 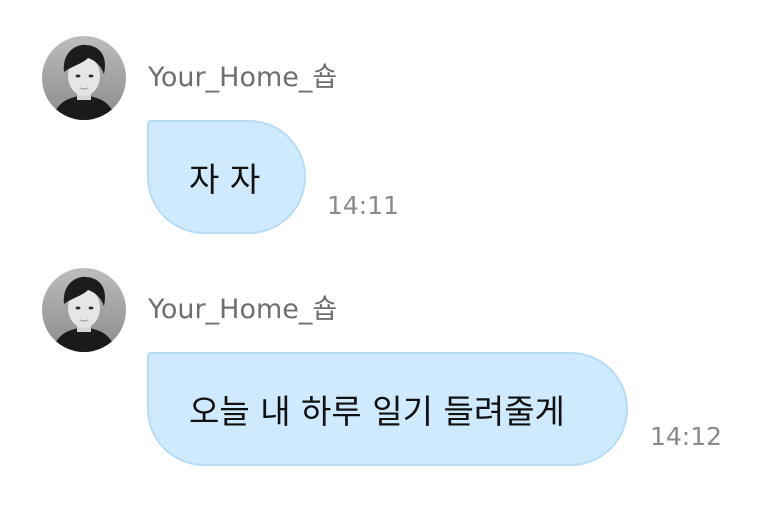 I want to click on message-bubble: 오늘 내 하루 일기 들려줄게, so click(x=387, y=409).